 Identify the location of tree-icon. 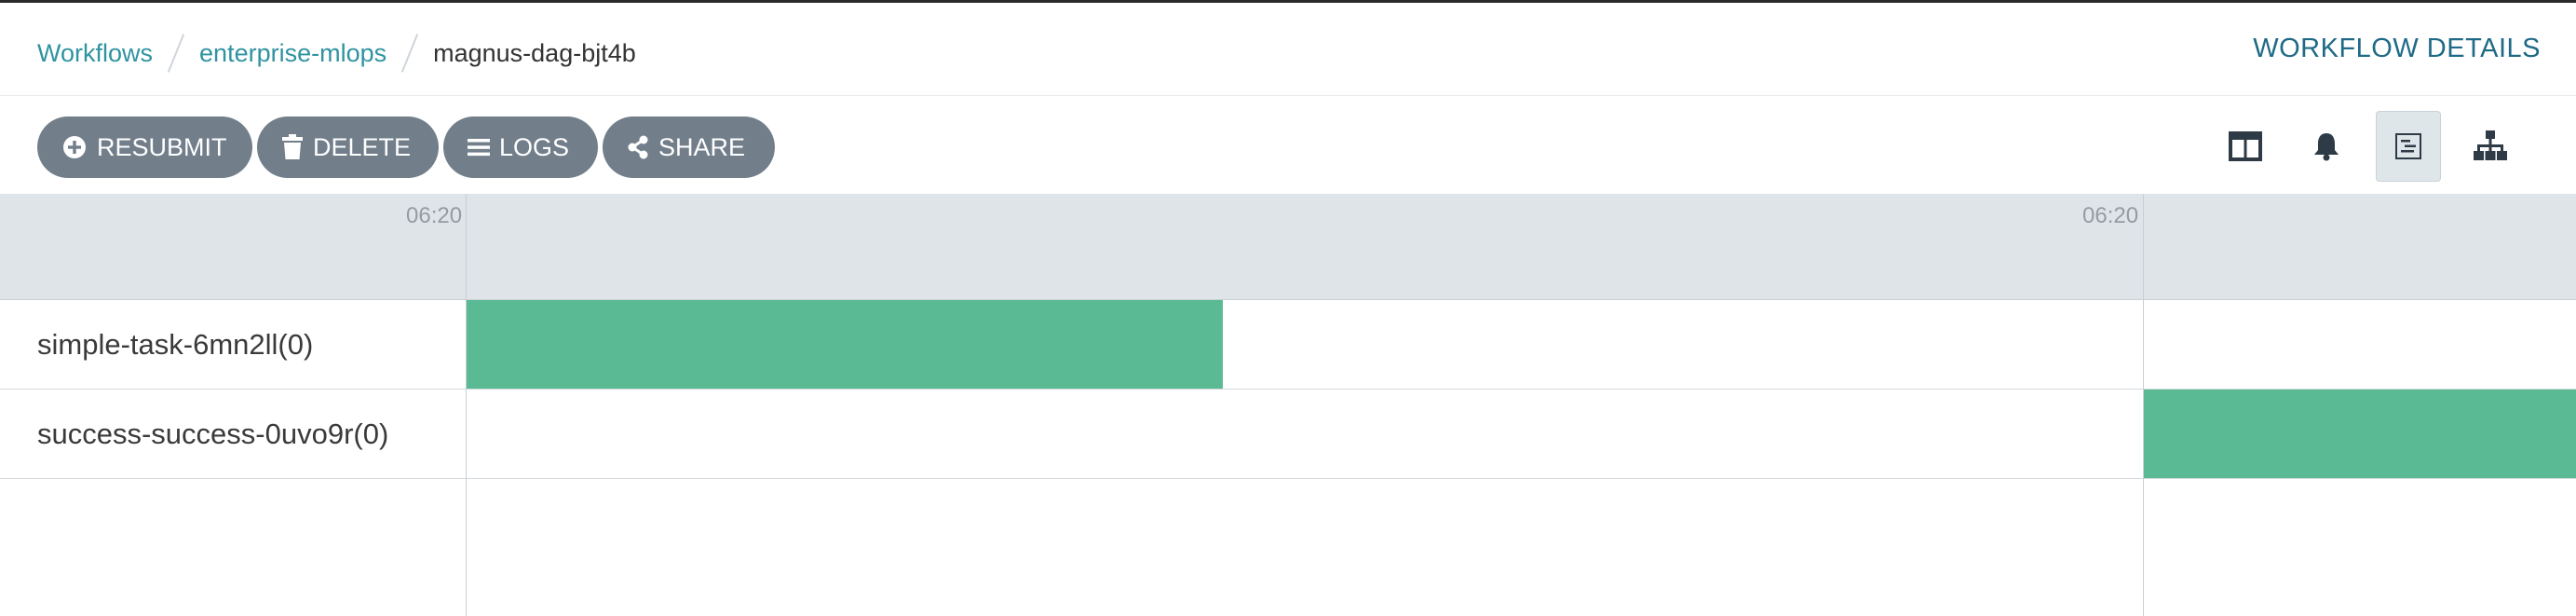
(2490, 145).